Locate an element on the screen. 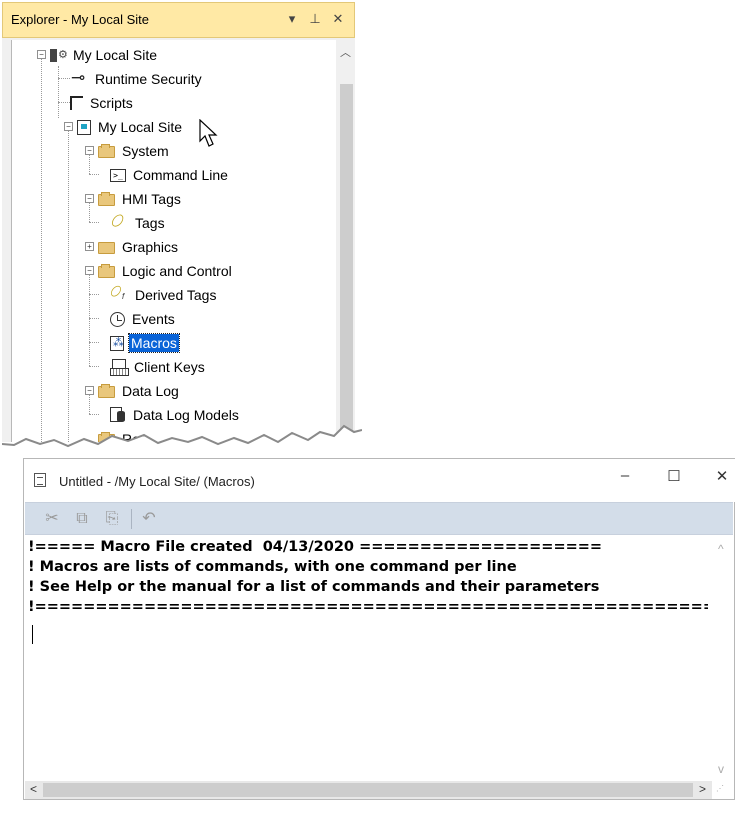  script-icon is located at coordinates (76, 103).